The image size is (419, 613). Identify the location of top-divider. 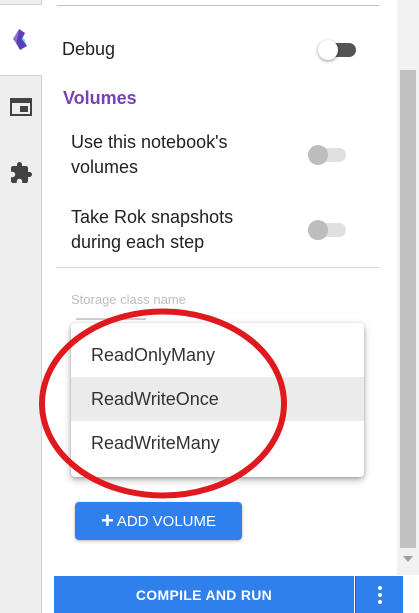
(218, 5).